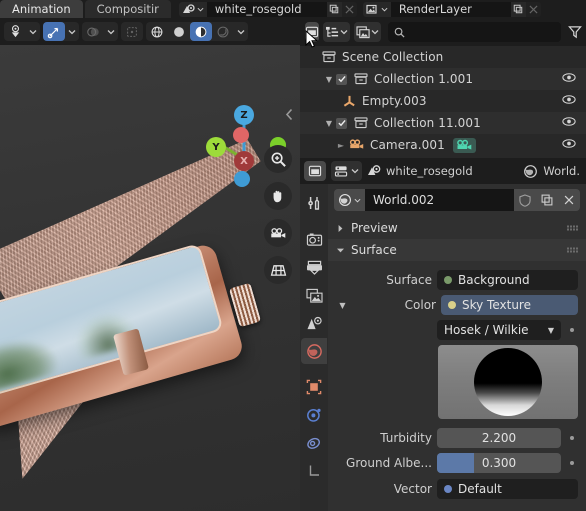 This screenshot has height=511, width=586. Describe the element at coordinates (349, 200) in the screenshot. I see `browse-world-button` at that location.